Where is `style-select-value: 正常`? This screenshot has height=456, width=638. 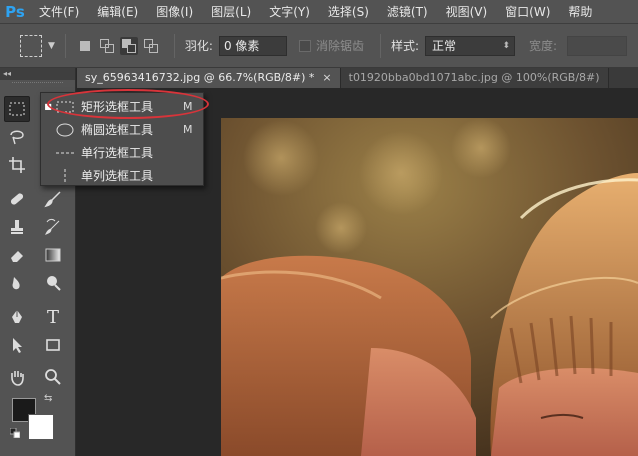
style-select-value: 正常 is located at coordinates (444, 45).